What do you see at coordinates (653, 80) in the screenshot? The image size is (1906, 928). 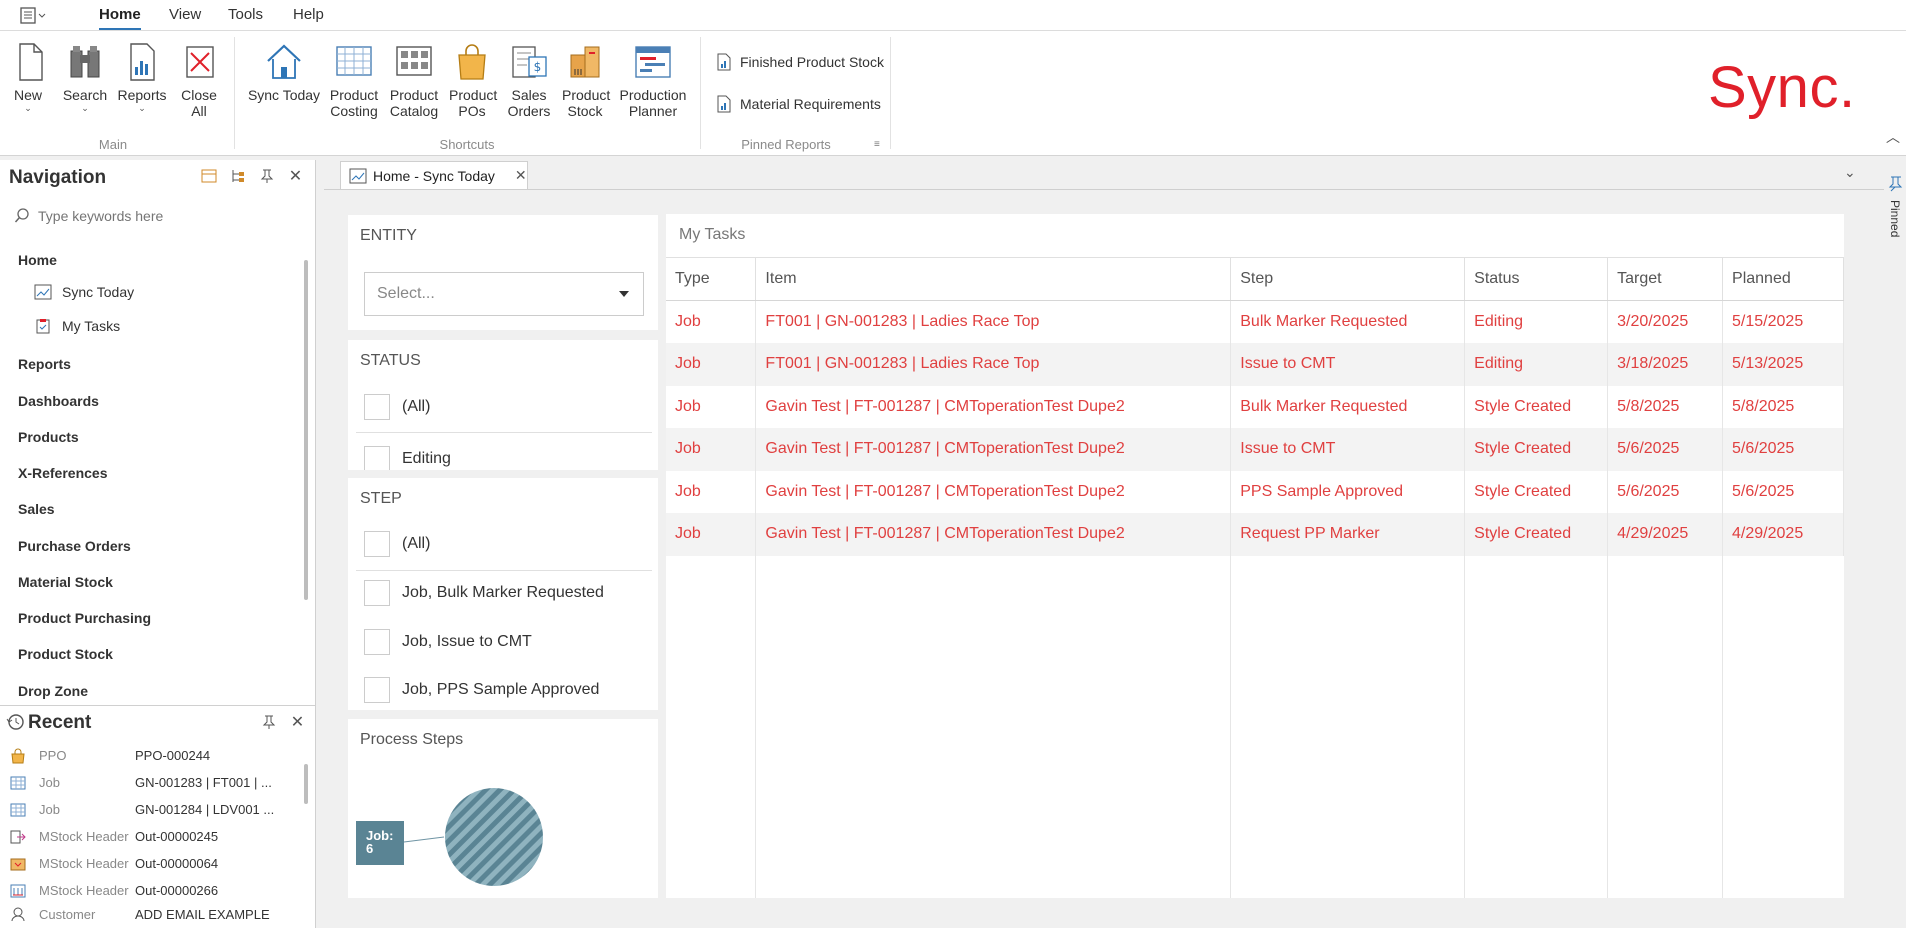 I see `production-planner-shortcut: Production Planner` at bounding box center [653, 80].